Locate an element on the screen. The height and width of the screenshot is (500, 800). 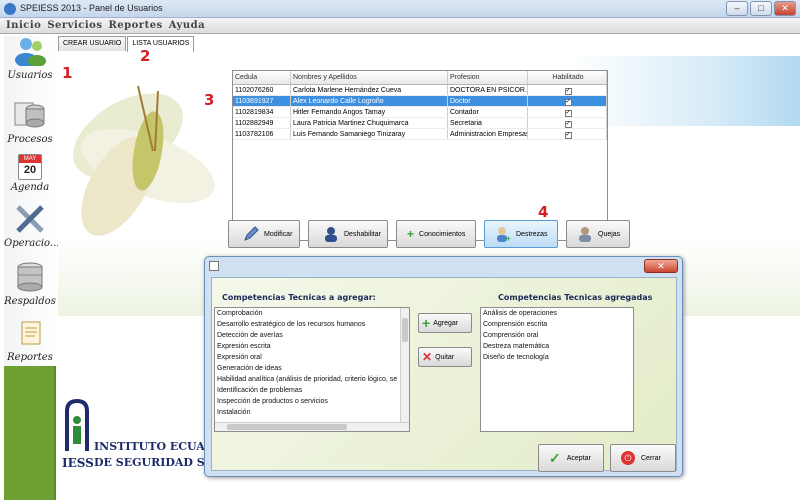
window-controls: – □ ✕ is located at coordinates (761, 8).